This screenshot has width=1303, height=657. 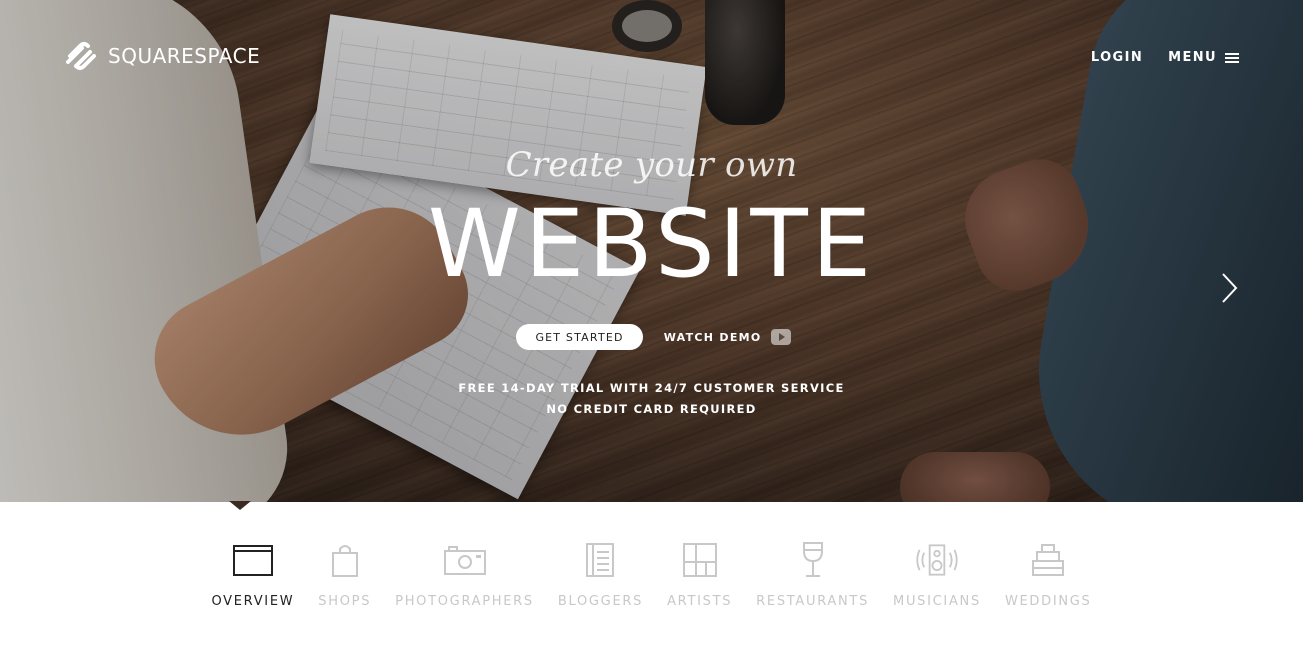 I want to click on tab-photographers: PHOTOGRAPHERS, so click(x=464, y=574).